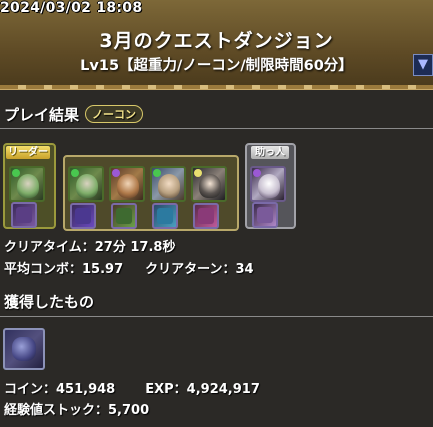 The image size is (433, 427). What do you see at coordinates (216, 87) in the screenshot?
I see `header-divider` at bounding box center [216, 87].